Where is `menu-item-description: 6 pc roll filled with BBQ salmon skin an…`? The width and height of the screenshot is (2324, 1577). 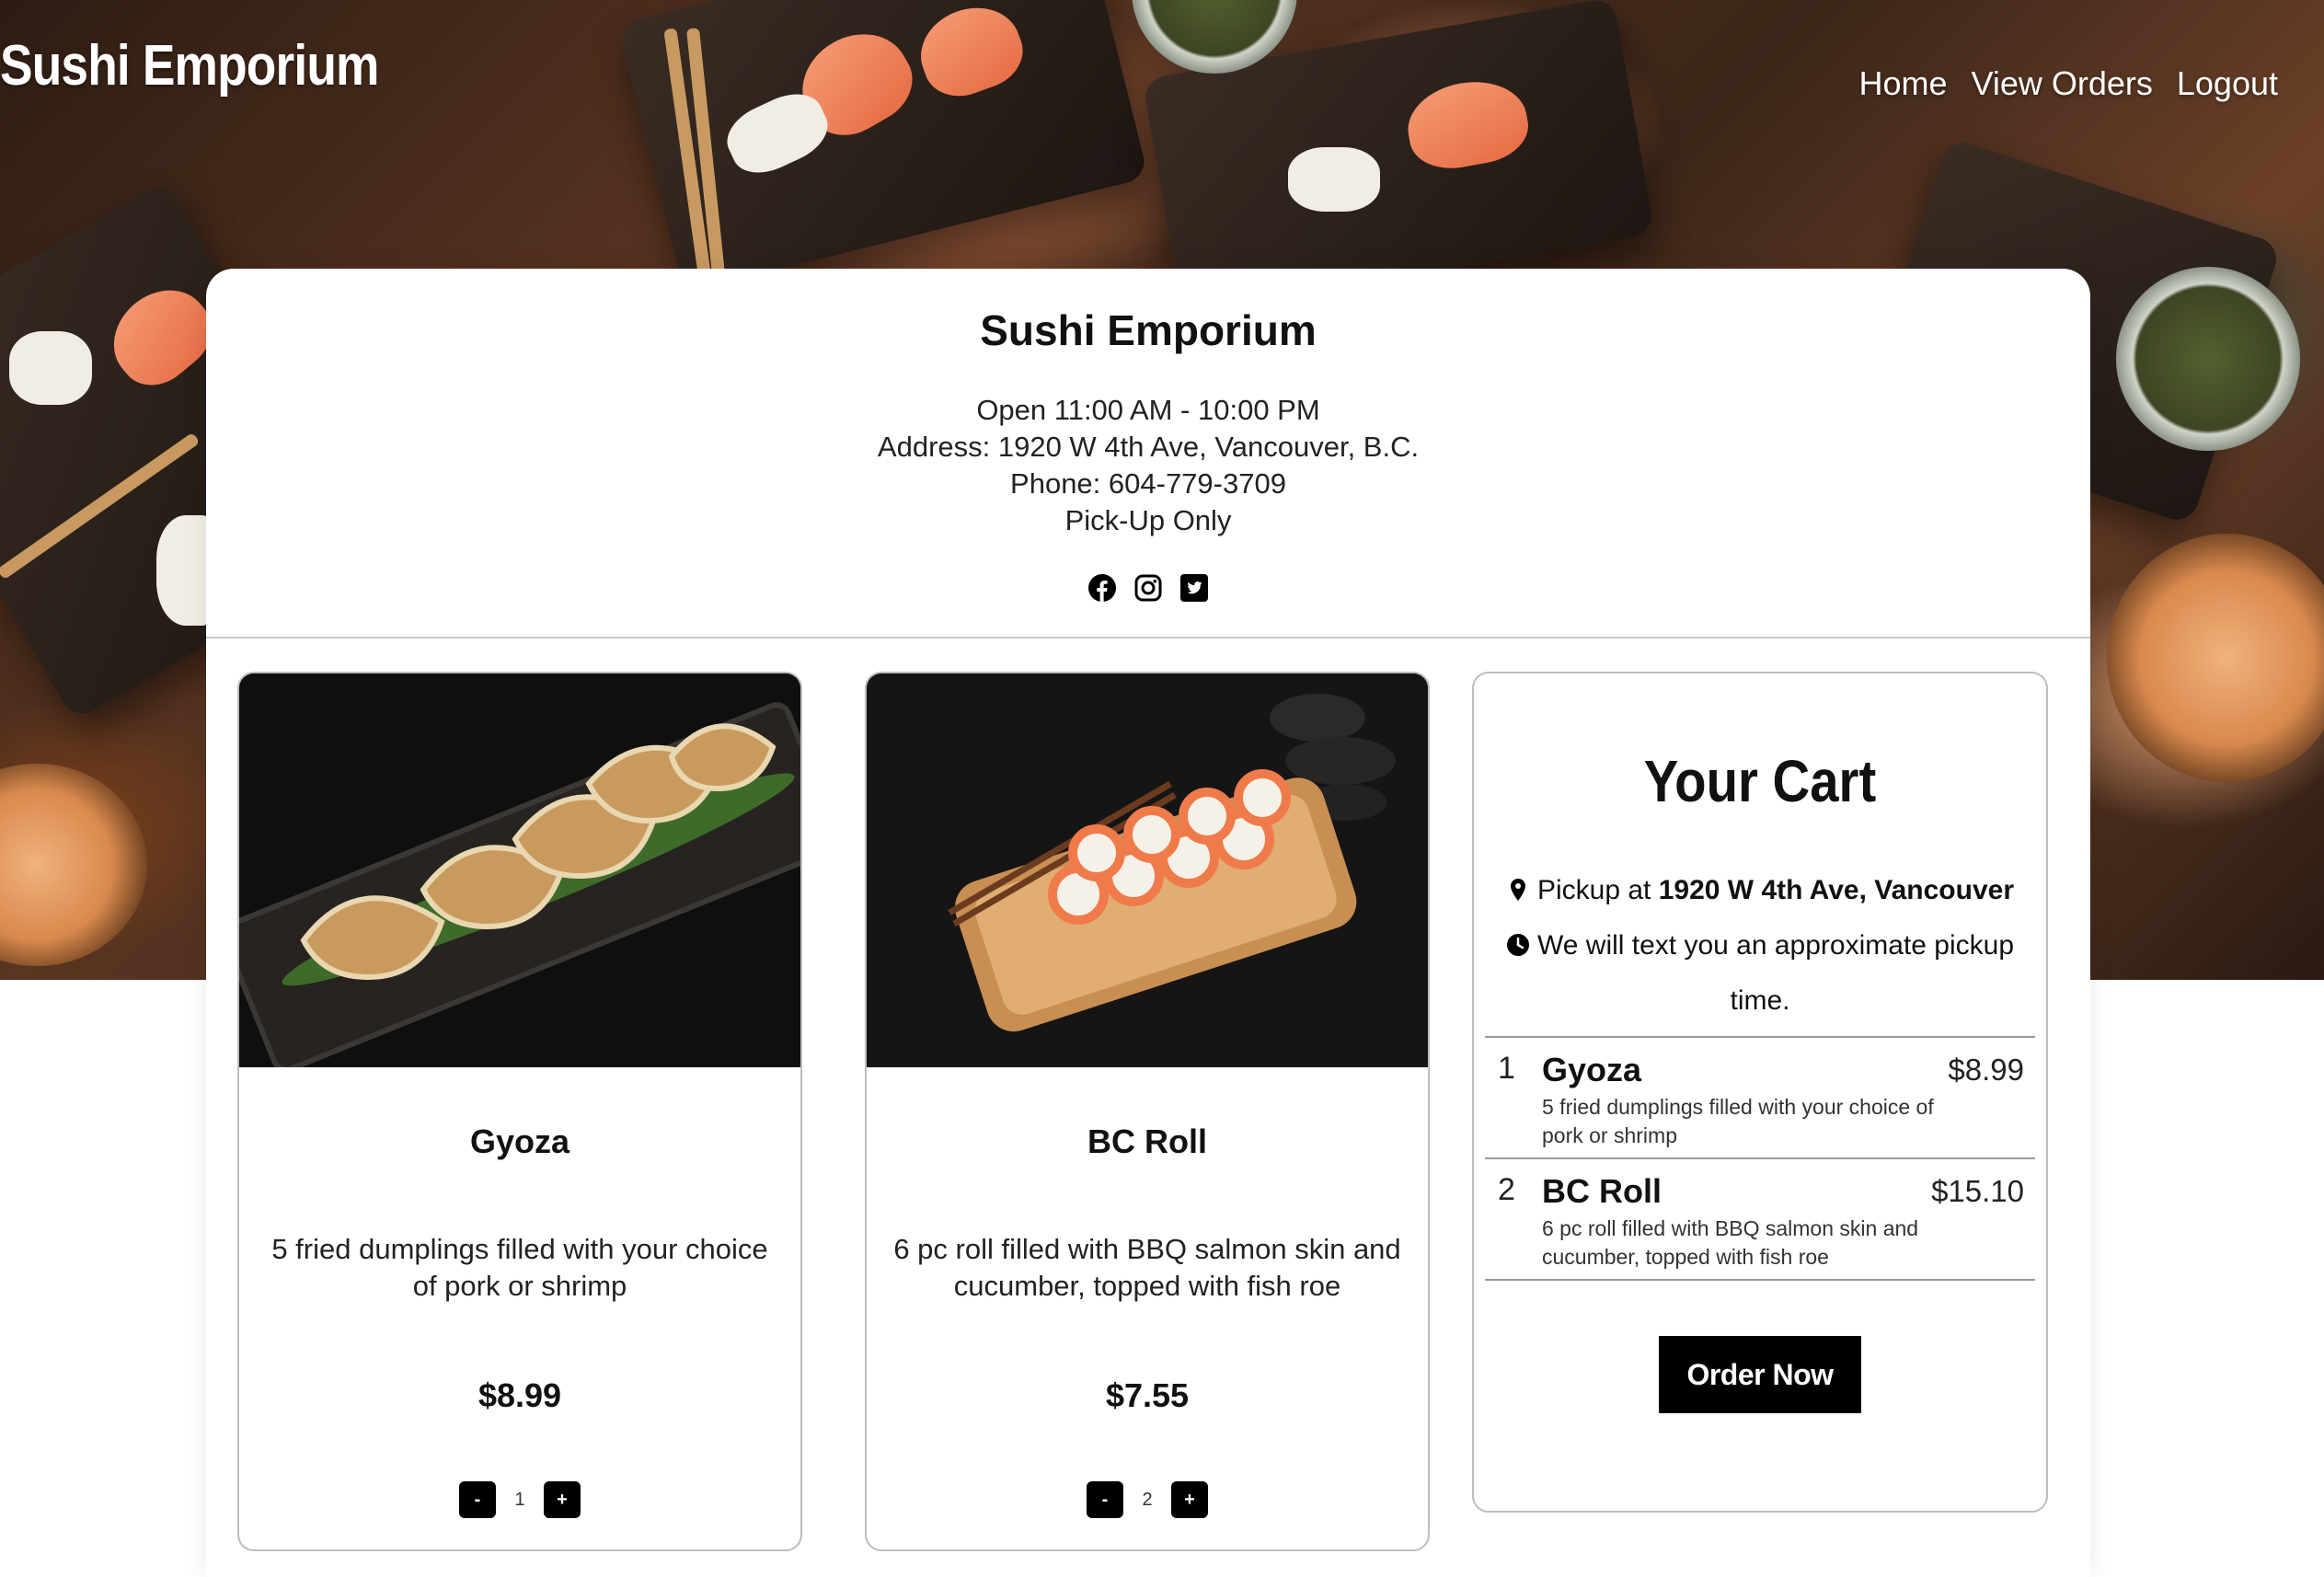
menu-item-description: 6 pc roll filled with BBQ salmon skin an… is located at coordinates (1147, 1267).